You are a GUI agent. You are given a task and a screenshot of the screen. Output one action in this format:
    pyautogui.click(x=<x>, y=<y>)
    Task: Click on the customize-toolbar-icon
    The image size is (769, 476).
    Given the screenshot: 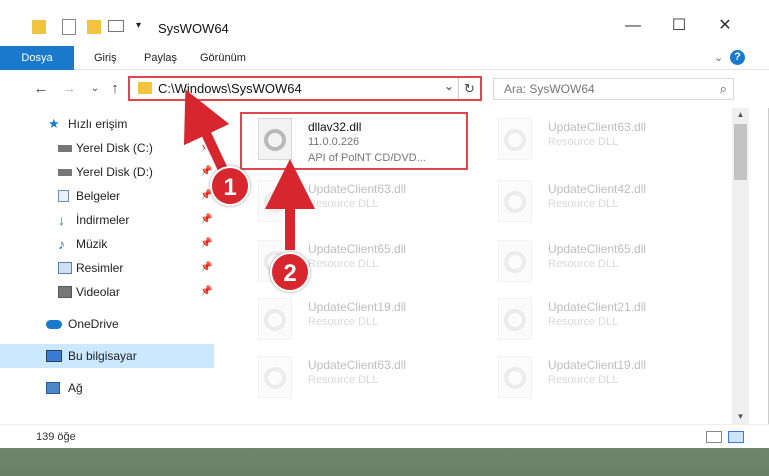 What is the action you would take?
    pyautogui.click(x=116, y=26)
    